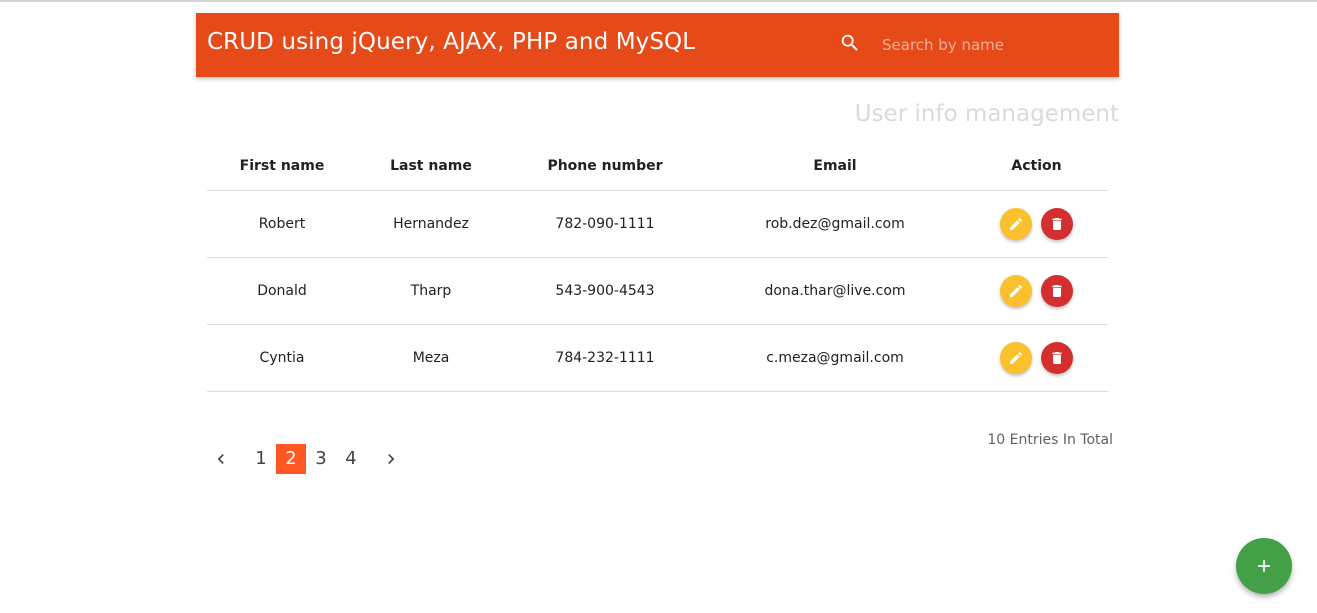 This screenshot has width=1317, height=613. Describe the element at coordinates (282, 224) in the screenshot. I see `cell-first-name: Robert` at that location.